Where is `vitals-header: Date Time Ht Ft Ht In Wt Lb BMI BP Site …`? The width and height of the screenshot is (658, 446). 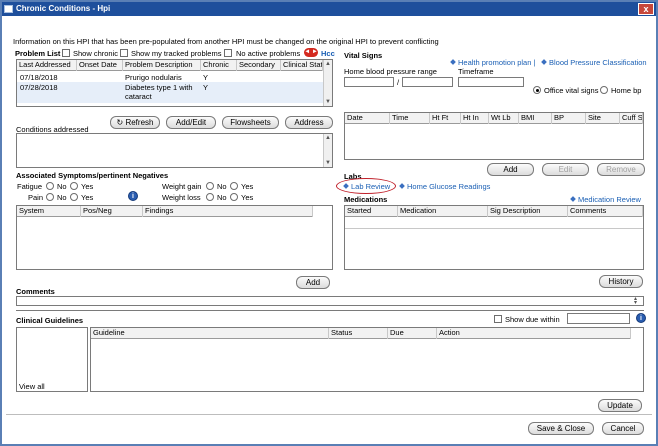 vitals-header: Date Time Ht Ft Ht In Wt Lb BMI BP Site … is located at coordinates (494, 118).